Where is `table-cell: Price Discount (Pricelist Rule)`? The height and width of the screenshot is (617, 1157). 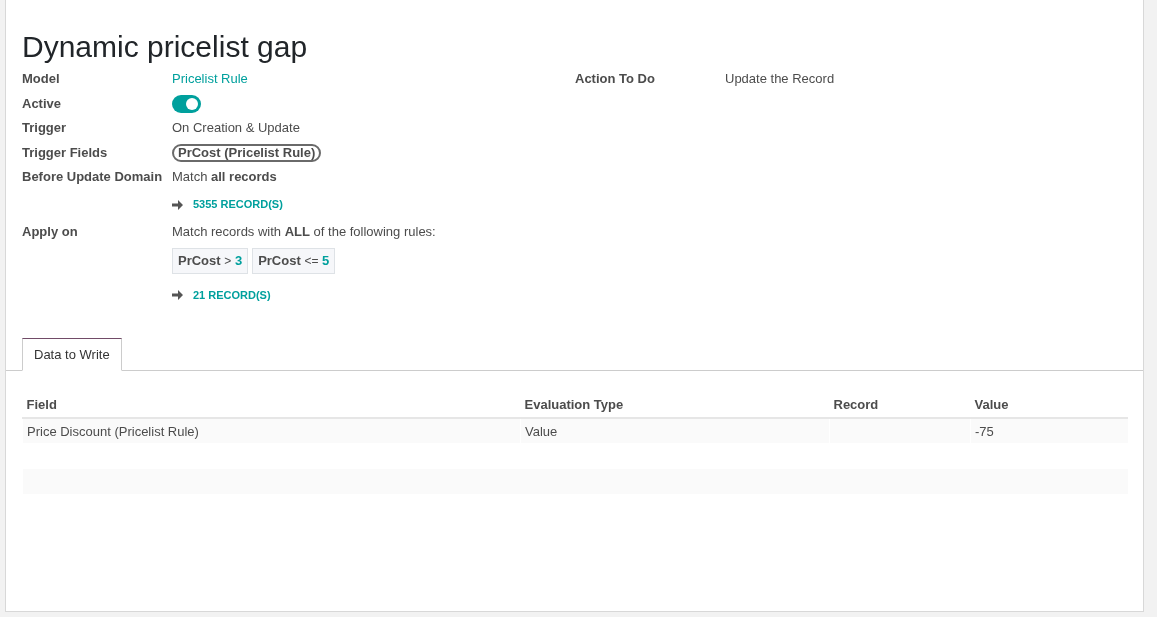
table-cell: Price Discount (Pricelist Rule) is located at coordinates (271, 430).